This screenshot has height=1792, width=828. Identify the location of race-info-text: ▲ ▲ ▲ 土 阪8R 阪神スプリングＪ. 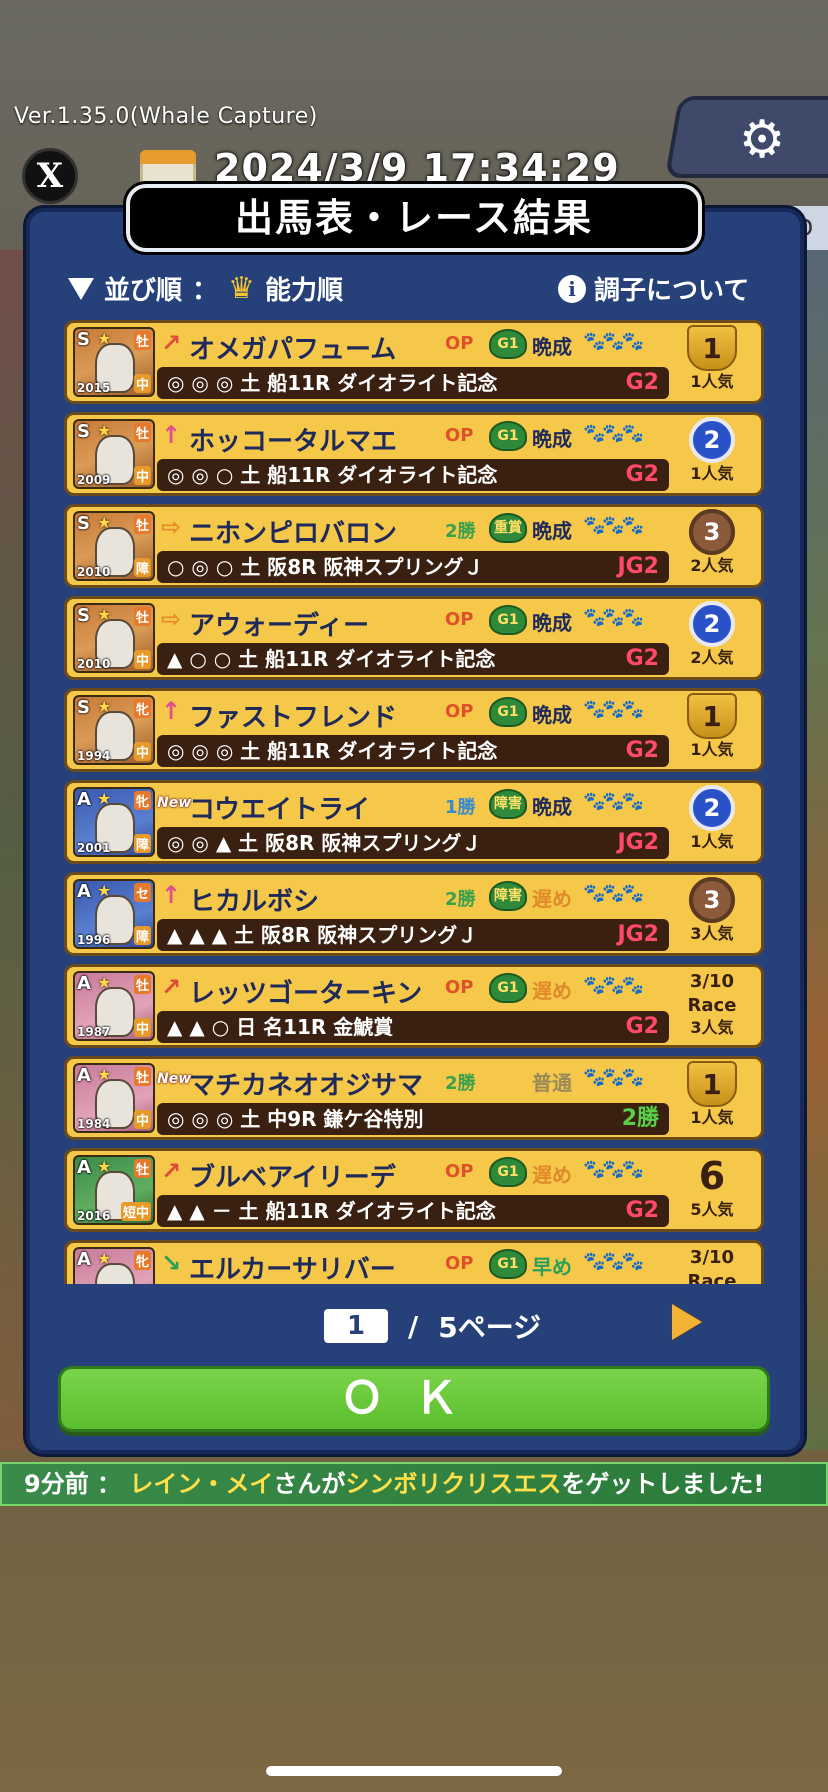
(322, 935).